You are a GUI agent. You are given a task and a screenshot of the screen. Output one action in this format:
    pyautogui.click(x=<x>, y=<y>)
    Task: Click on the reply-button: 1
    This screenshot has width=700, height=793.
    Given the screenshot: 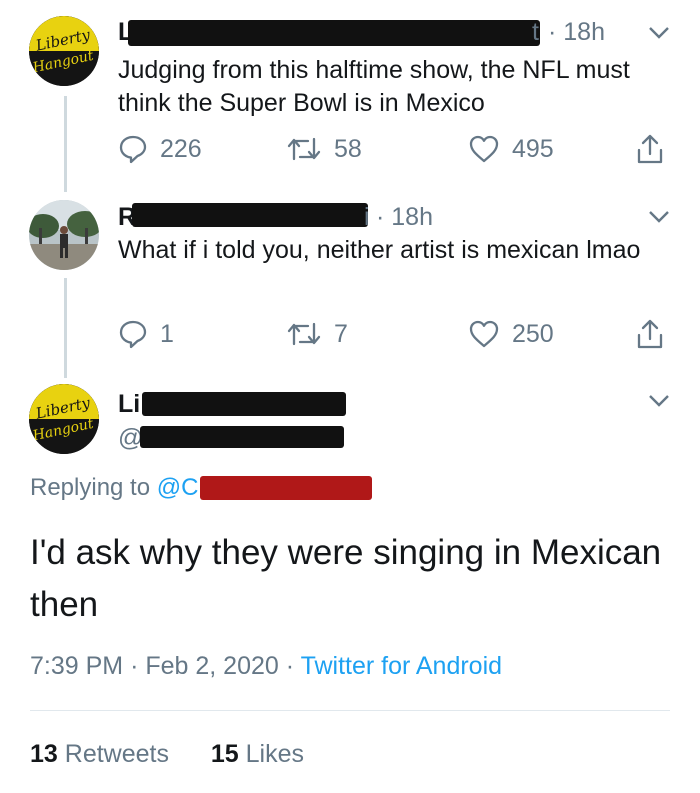 What is the action you would take?
    pyautogui.click(x=146, y=334)
    